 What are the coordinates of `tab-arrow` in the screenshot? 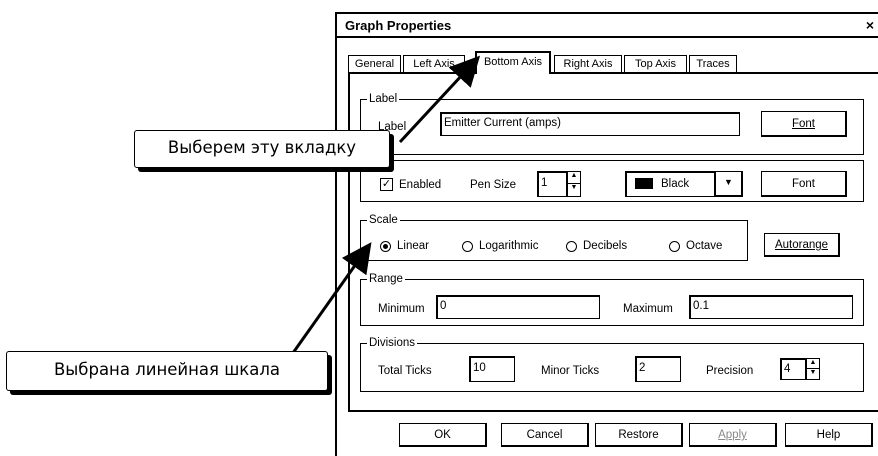 It's located at (439, 99).